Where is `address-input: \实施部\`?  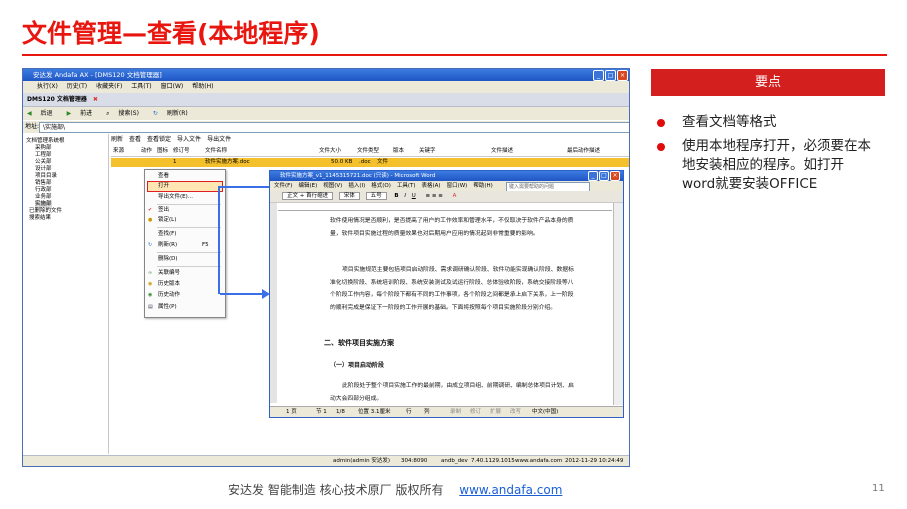 address-input: \实施部\ is located at coordinates (334, 127).